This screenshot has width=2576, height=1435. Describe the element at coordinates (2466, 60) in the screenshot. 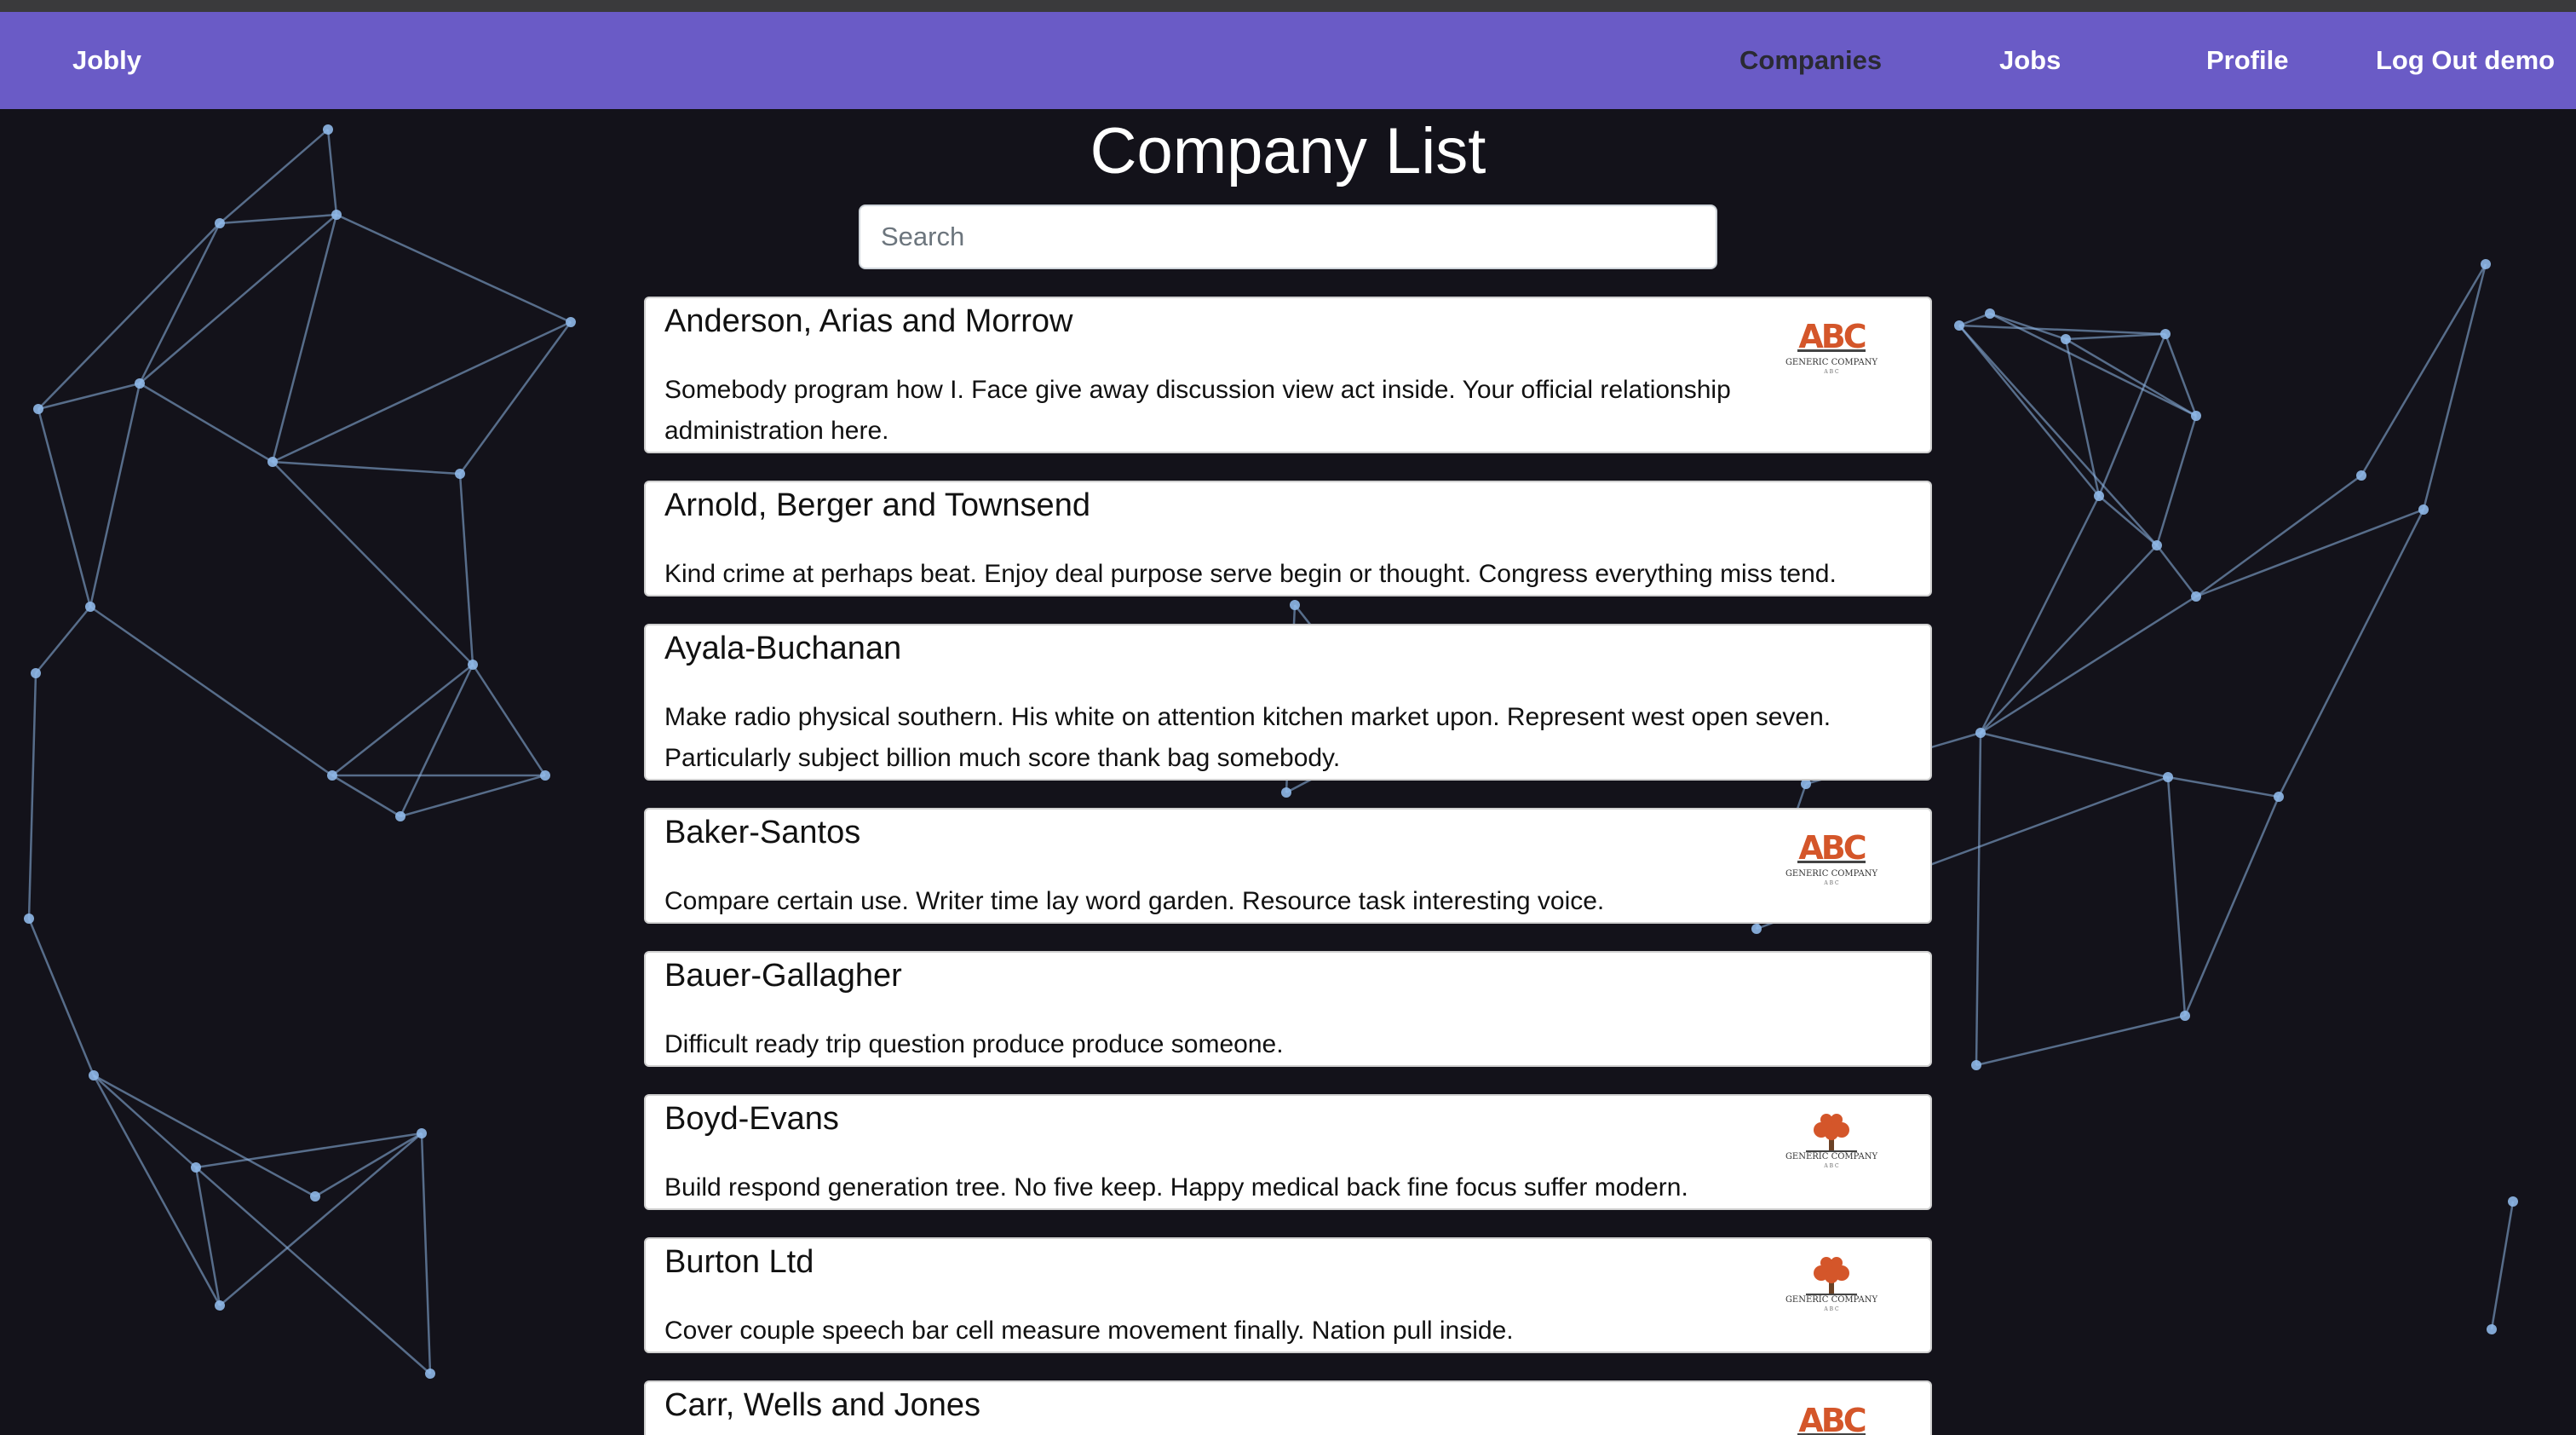

I see `nav-logout-link: Log Out demo` at that location.